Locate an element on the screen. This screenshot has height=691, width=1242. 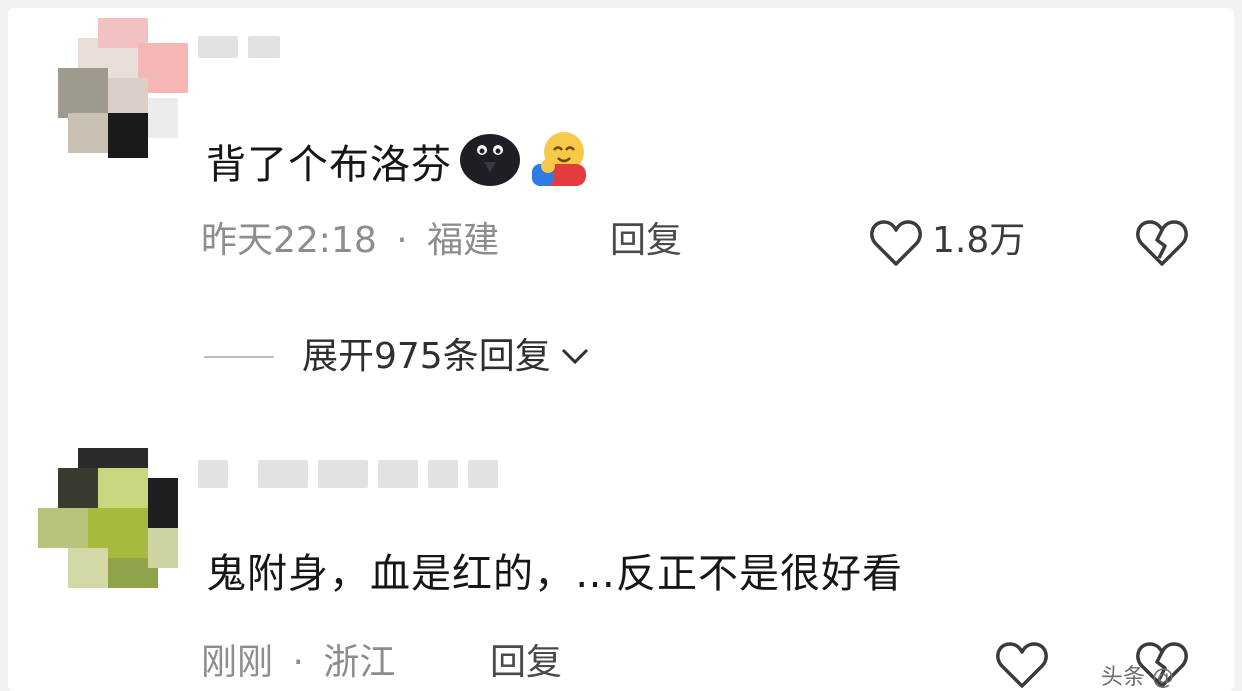
comment-meta: 昨天22:18 · 福建 is located at coordinates (350, 240).